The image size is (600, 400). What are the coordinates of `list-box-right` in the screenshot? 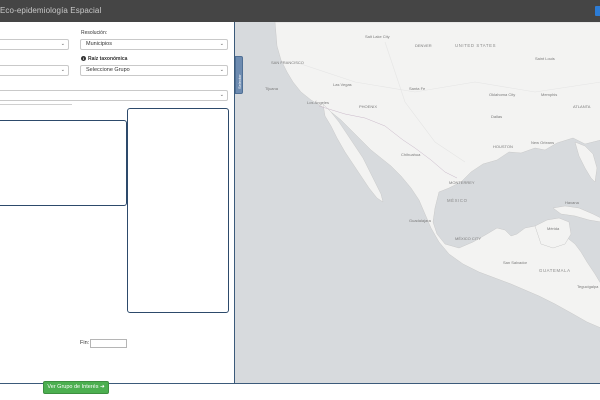 It's located at (178, 210).